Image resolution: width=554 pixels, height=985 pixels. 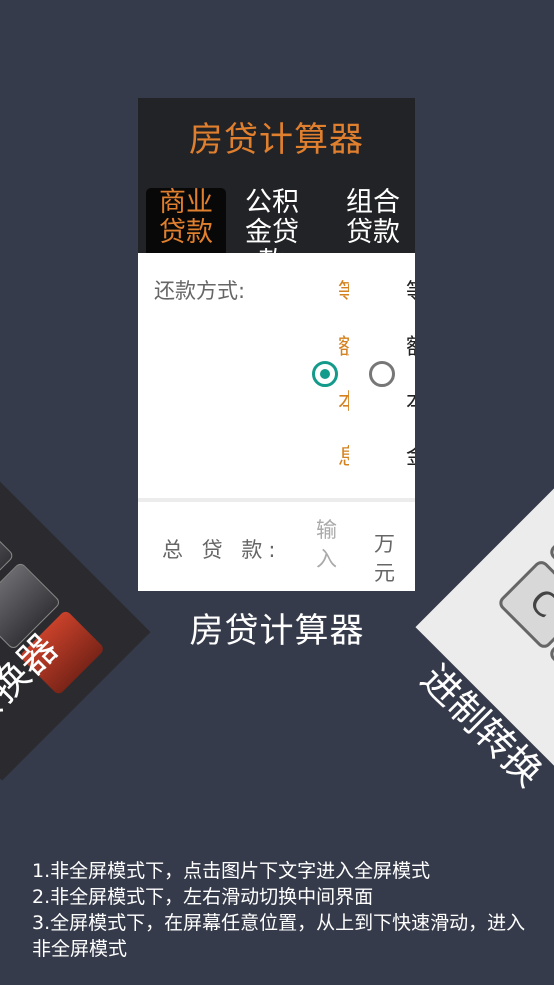 What do you see at coordinates (222, 550) in the screenshot?
I see `total-loan-label: 总 贷 款:` at bounding box center [222, 550].